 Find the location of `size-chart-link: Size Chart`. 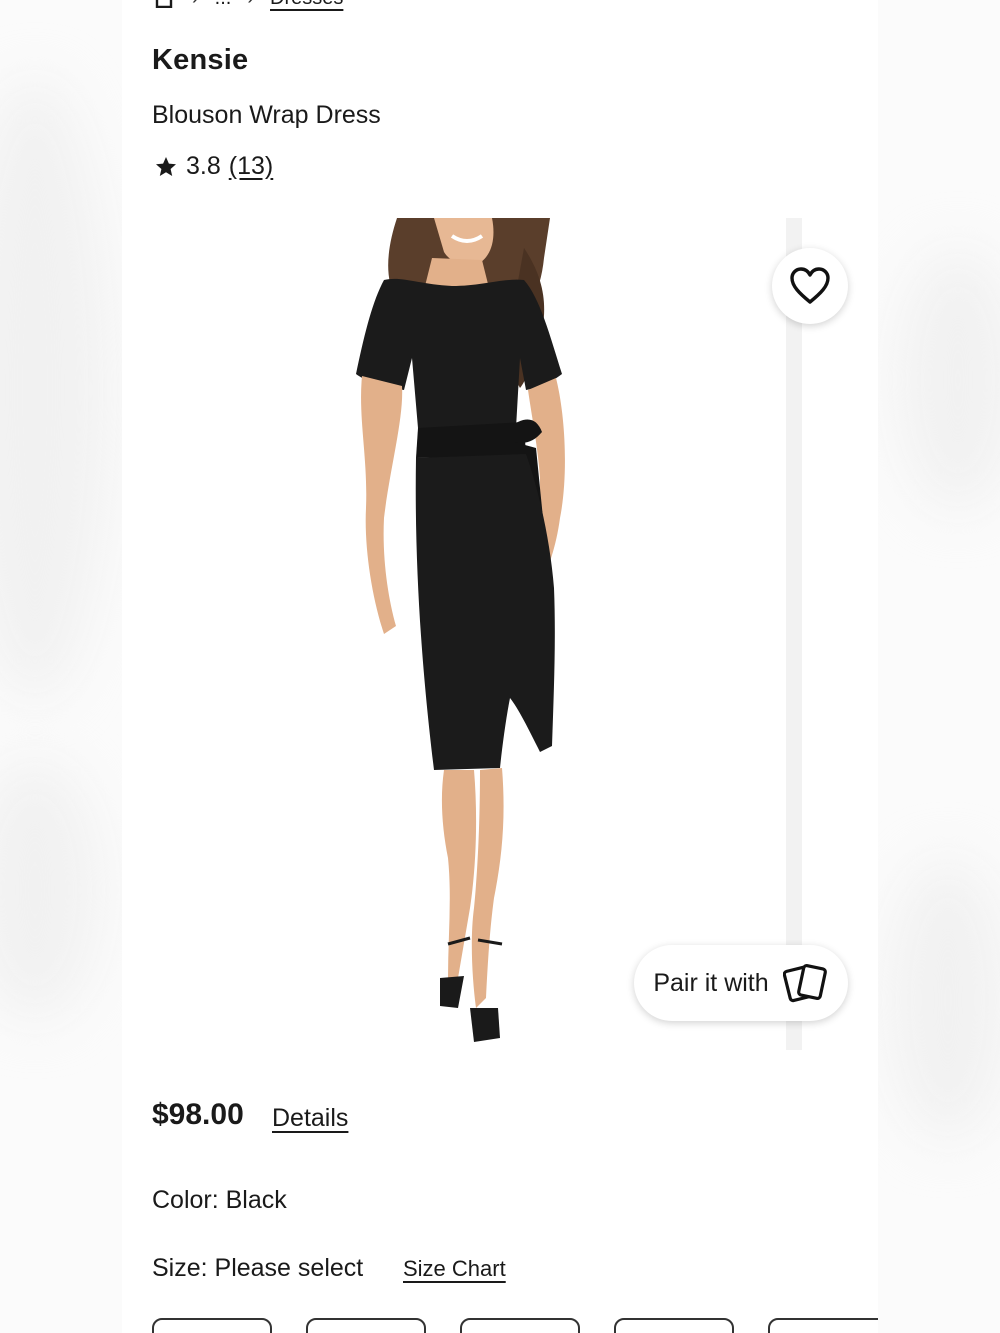

size-chart-link: Size Chart is located at coordinates (454, 1269).